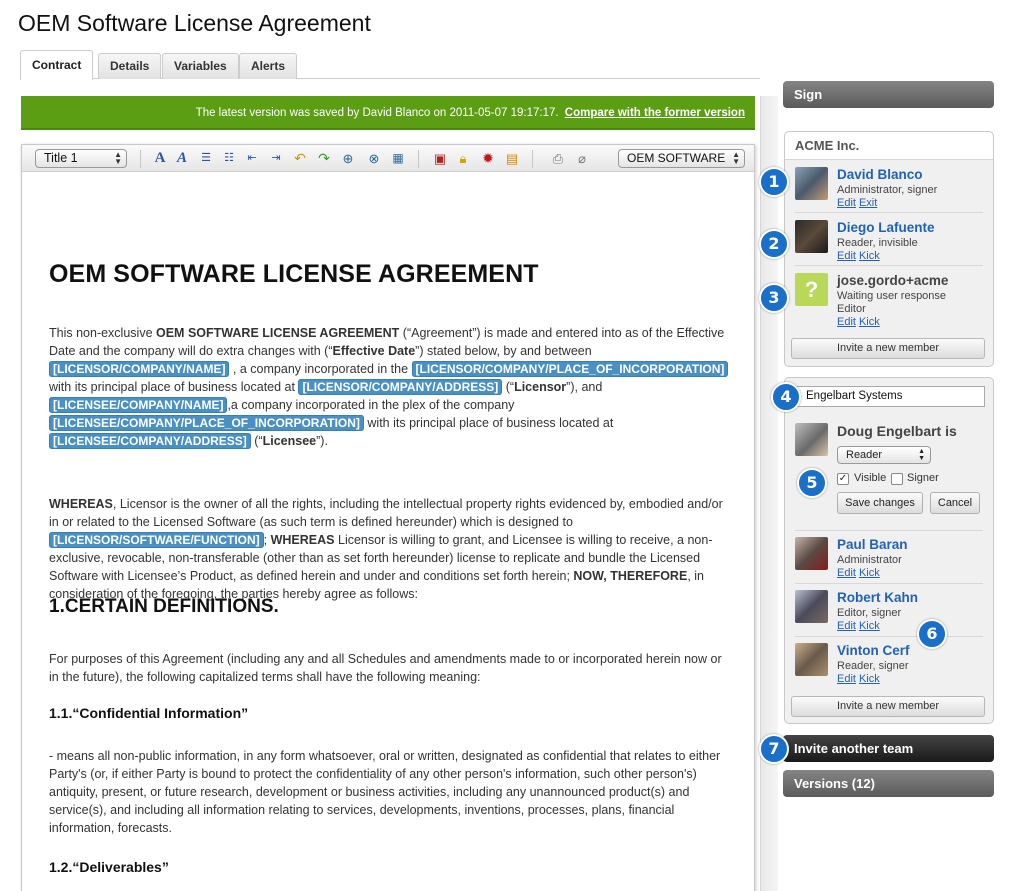 This screenshot has height=891, width=1014. I want to click on member-role-value: Reader, so click(864, 455).